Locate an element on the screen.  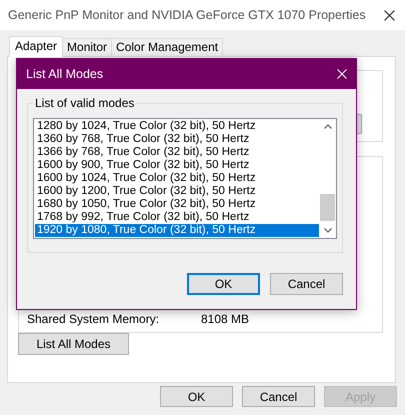
list-item: 1366 by 768, True Color (32 bit), 50 Hertz is located at coordinates (177, 152).